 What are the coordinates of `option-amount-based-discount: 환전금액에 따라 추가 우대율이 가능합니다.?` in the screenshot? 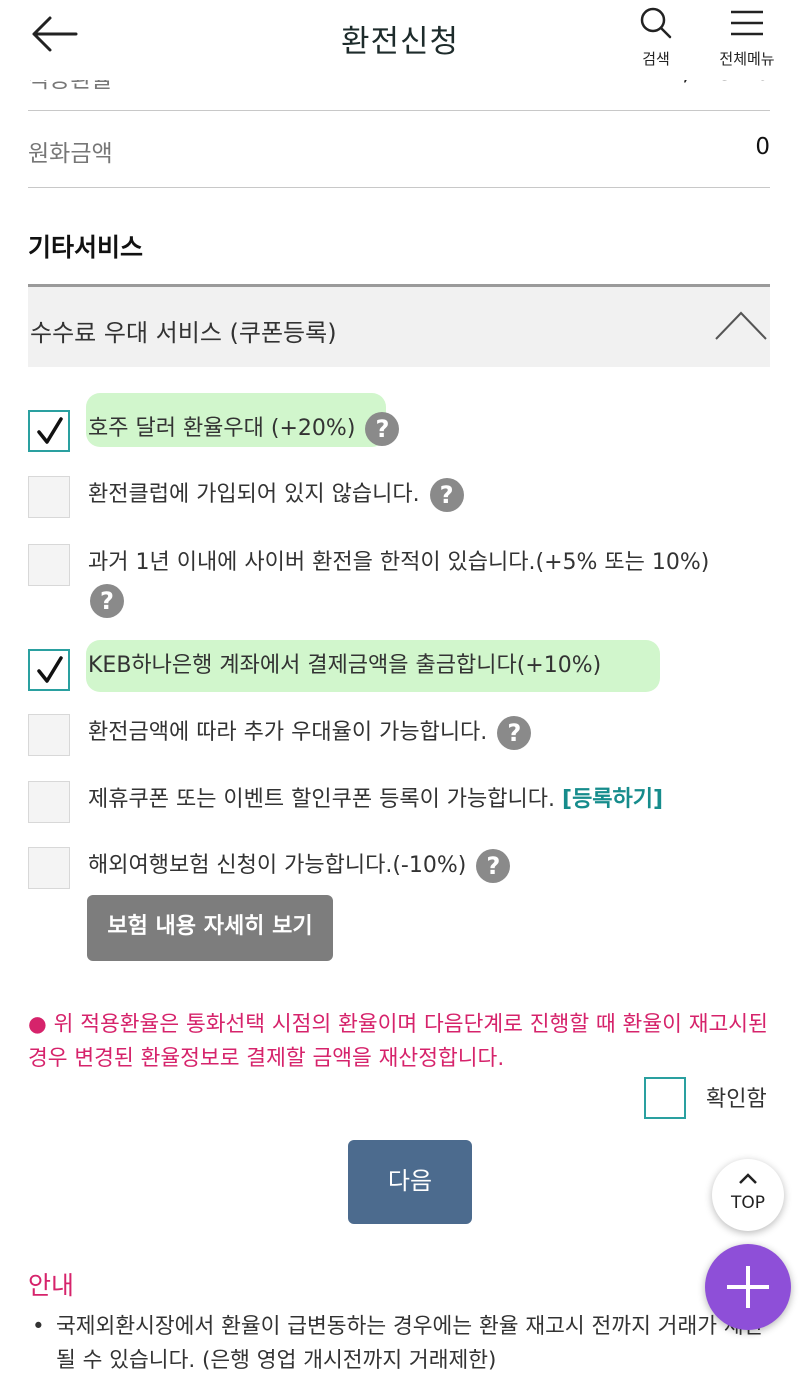 It's located at (399, 735).